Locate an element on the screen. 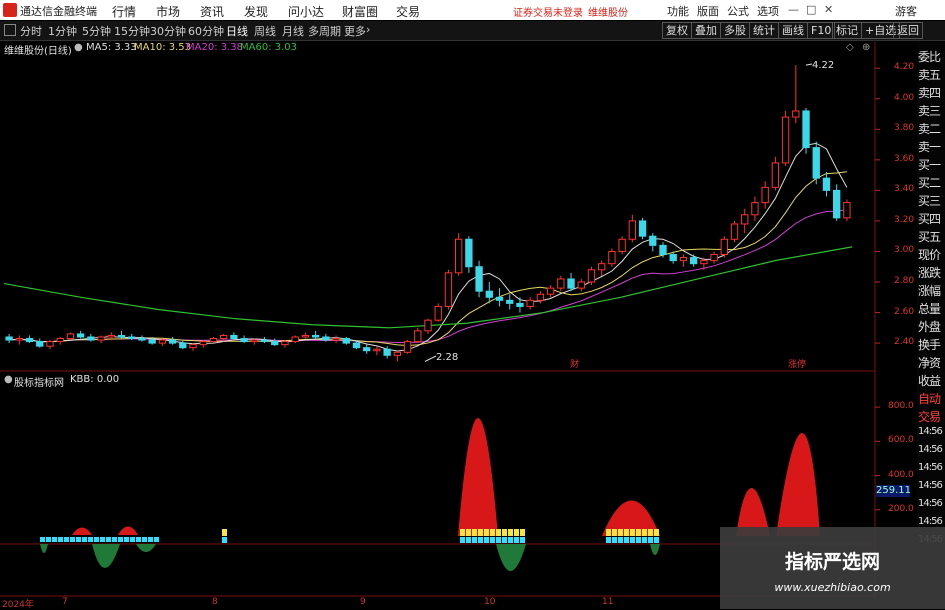  side-volume: 总量 is located at coordinates (931, 308).